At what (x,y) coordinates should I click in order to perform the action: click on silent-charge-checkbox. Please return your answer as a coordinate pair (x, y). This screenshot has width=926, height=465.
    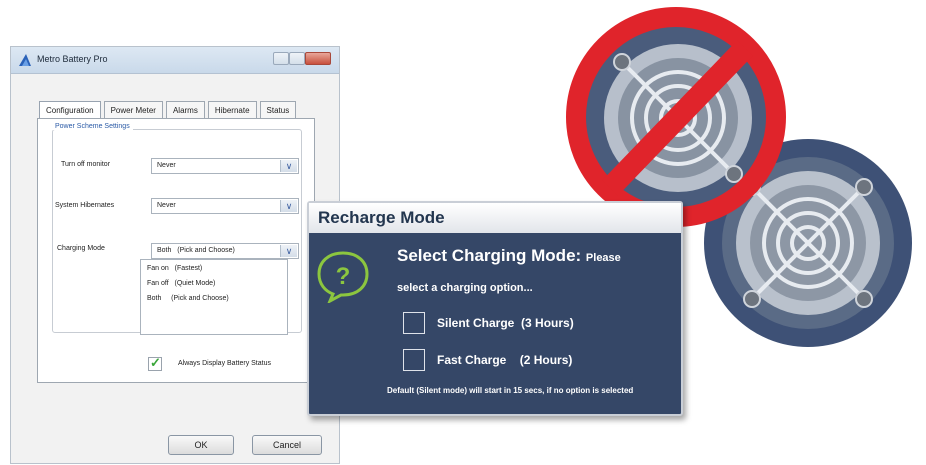
    Looking at the image, I should click on (414, 323).